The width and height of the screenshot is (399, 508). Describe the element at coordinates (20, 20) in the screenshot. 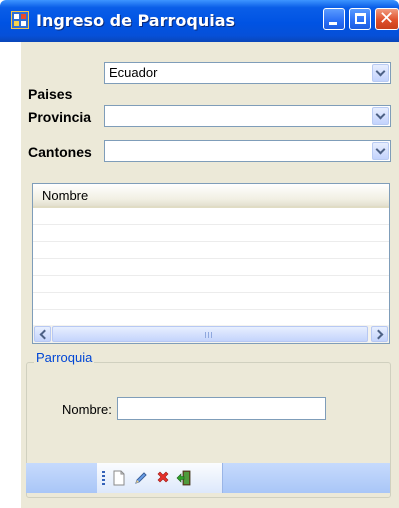

I see `form-app-icon` at that location.